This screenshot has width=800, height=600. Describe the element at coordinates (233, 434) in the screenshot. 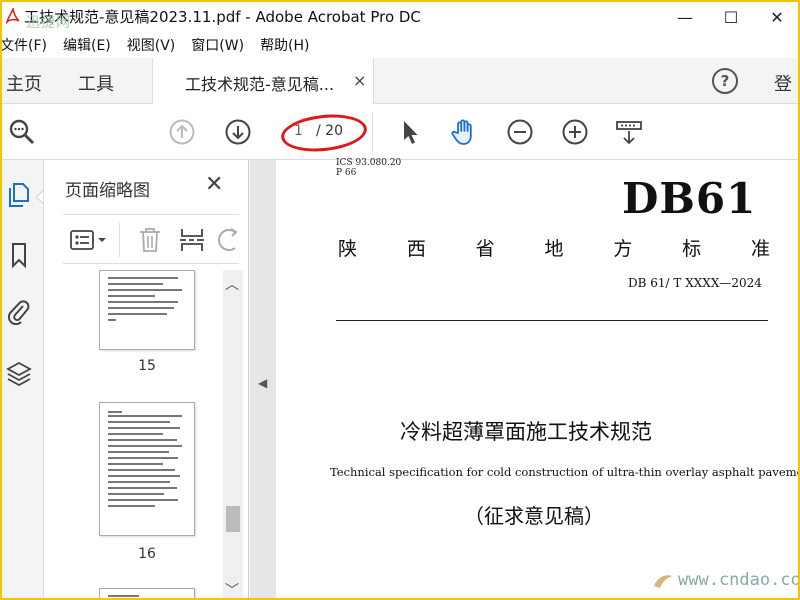

I see `thumbnail-scrollbar: ︿ ﹀` at that location.